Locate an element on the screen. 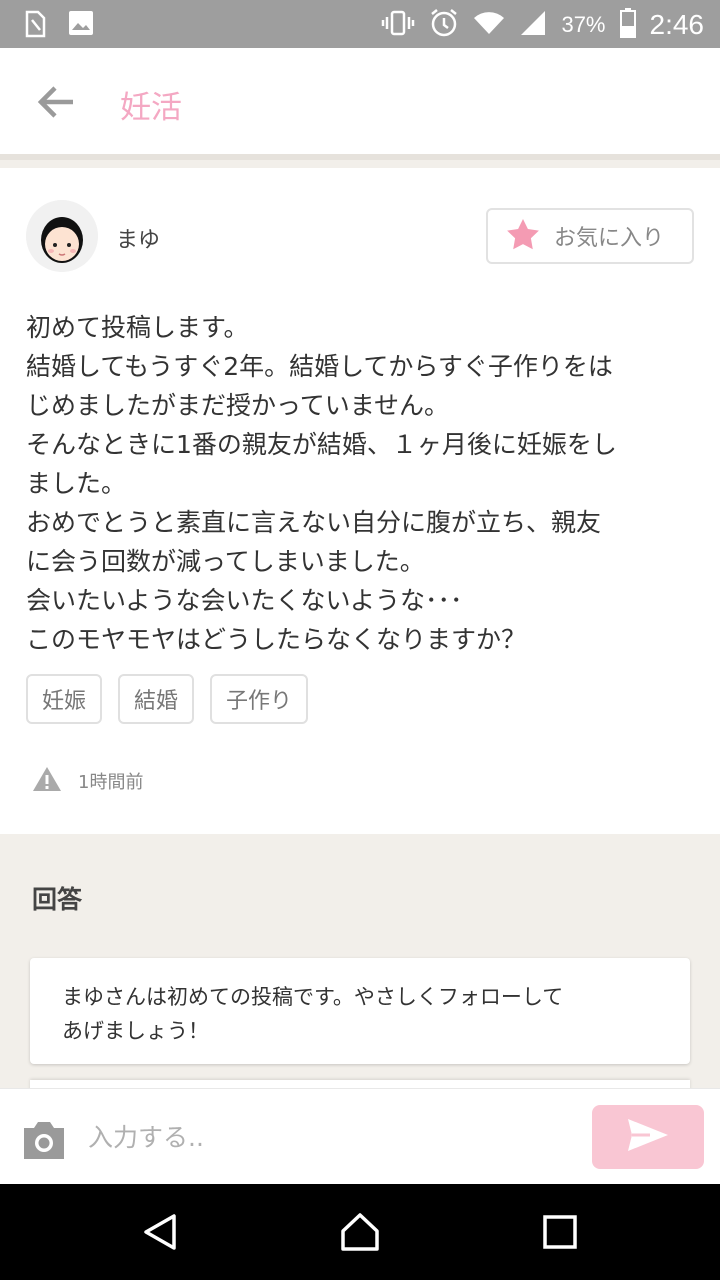 The image size is (720, 1280). vibrate-icon is located at coordinates (398, 25).